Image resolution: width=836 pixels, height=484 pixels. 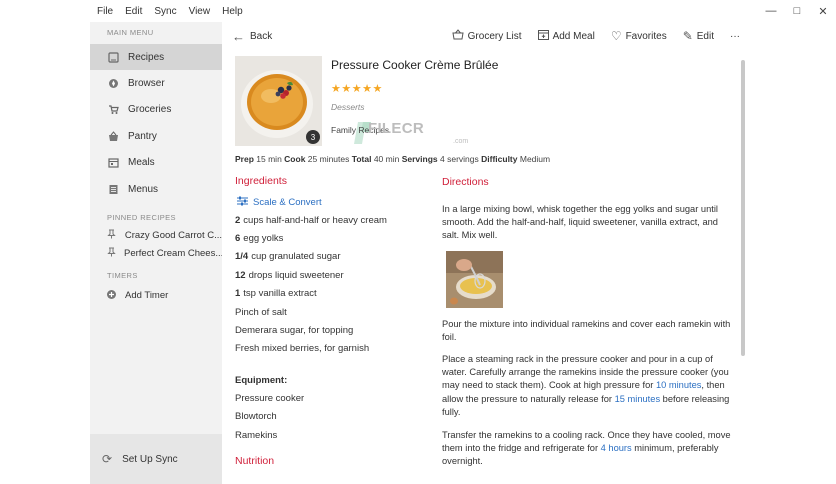 What do you see at coordinates (261, 36) in the screenshot?
I see `back-label: Back` at bounding box center [261, 36].